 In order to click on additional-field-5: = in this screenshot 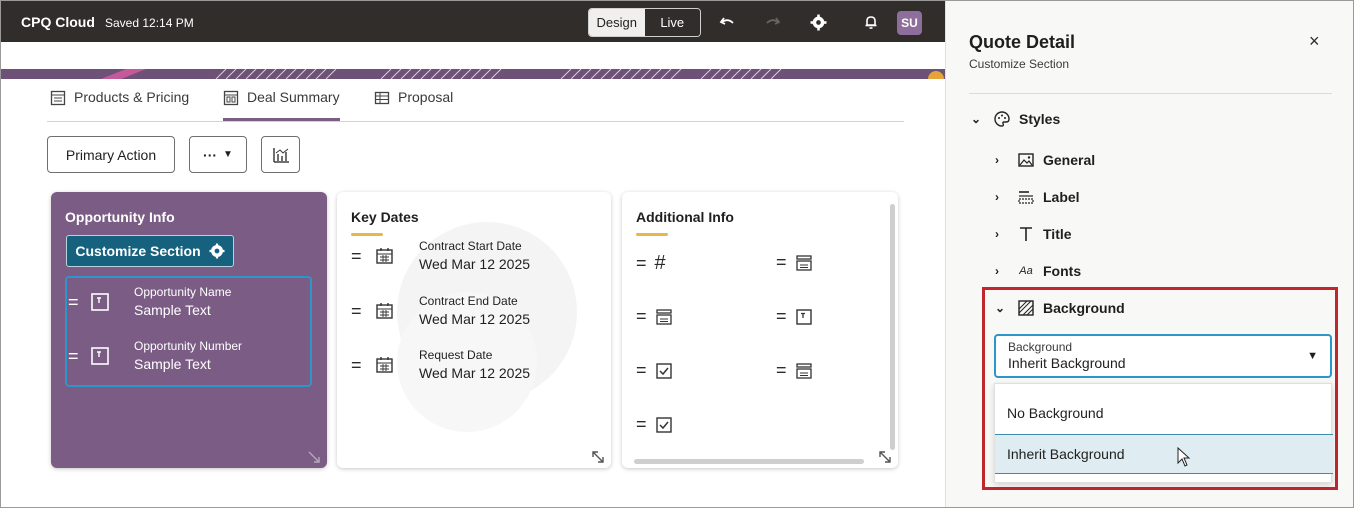, I will do `click(654, 370)`.